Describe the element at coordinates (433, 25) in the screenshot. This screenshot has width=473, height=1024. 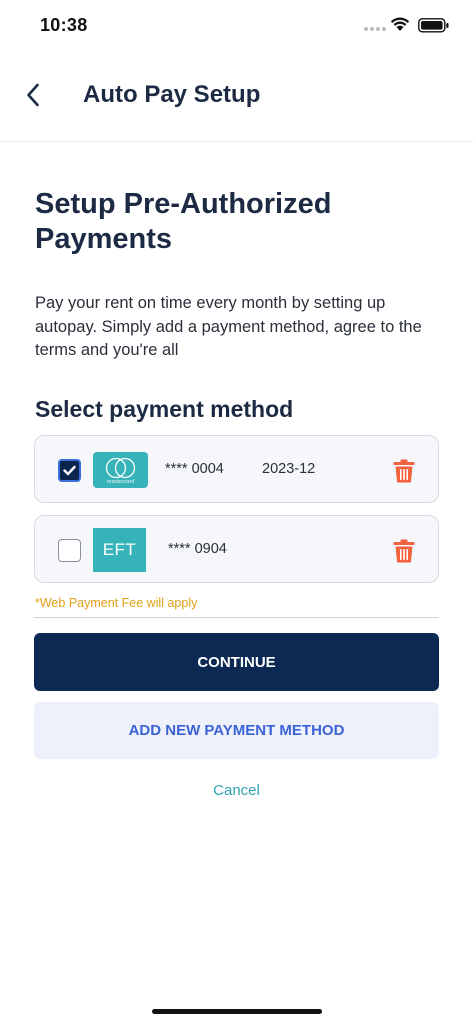
I see `battery-icon` at that location.